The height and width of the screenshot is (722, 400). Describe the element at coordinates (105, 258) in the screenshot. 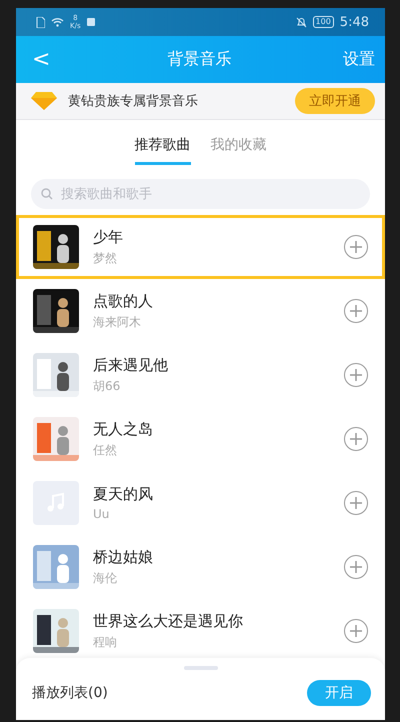

I see `artist-name: 梦然` at that location.